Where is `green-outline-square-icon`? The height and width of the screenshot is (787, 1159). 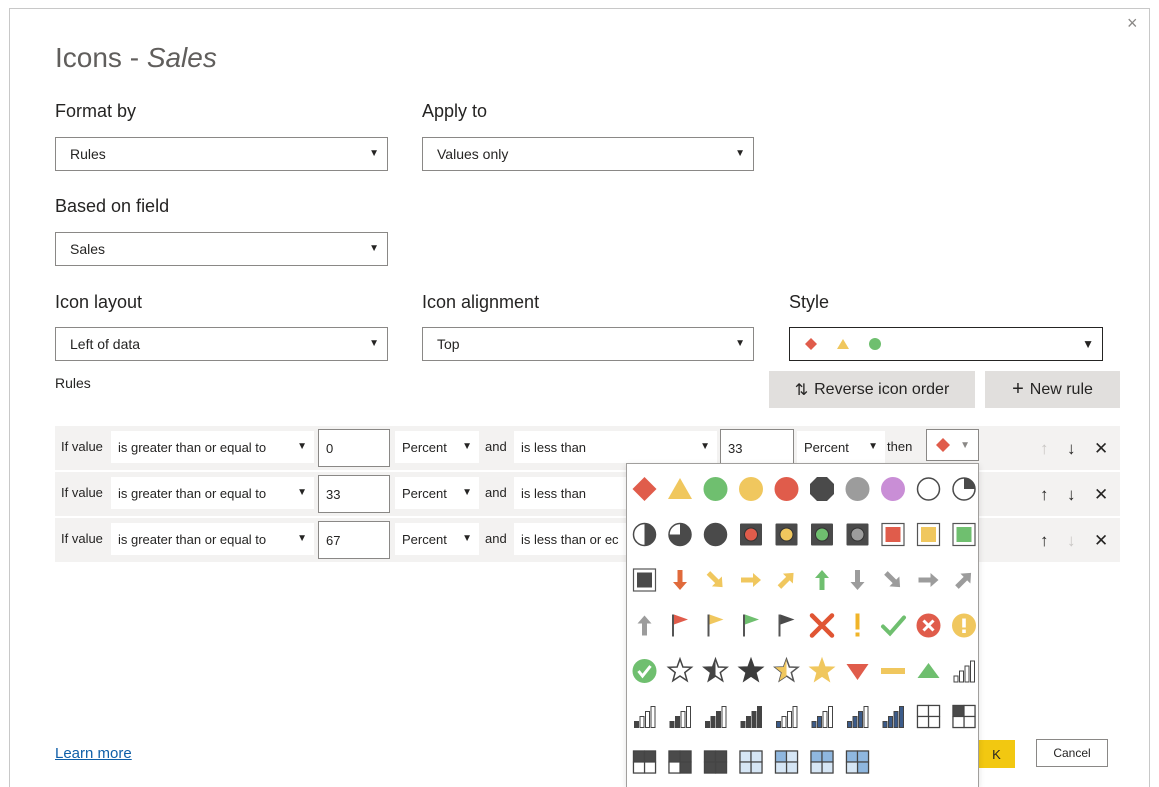
green-outline-square-icon is located at coordinates (963, 535).